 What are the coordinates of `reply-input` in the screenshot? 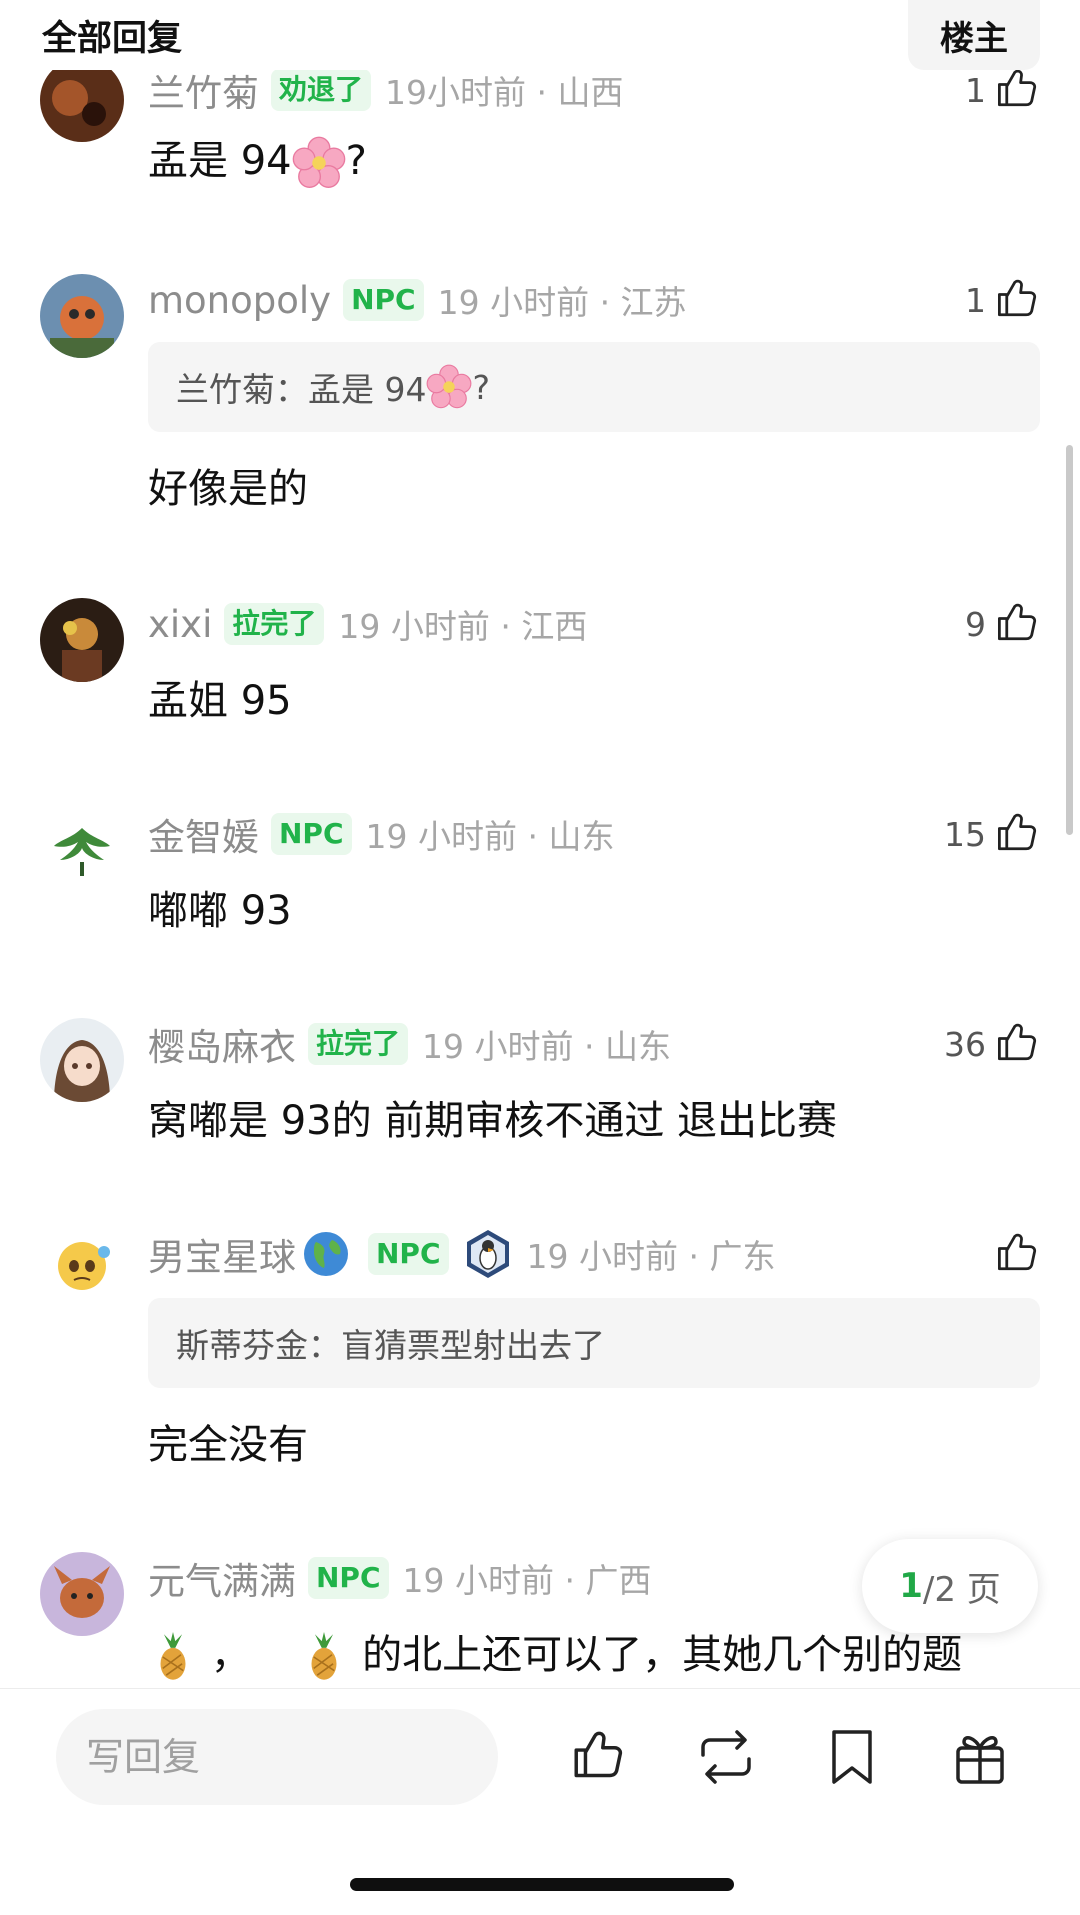 It's located at (277, 1757).